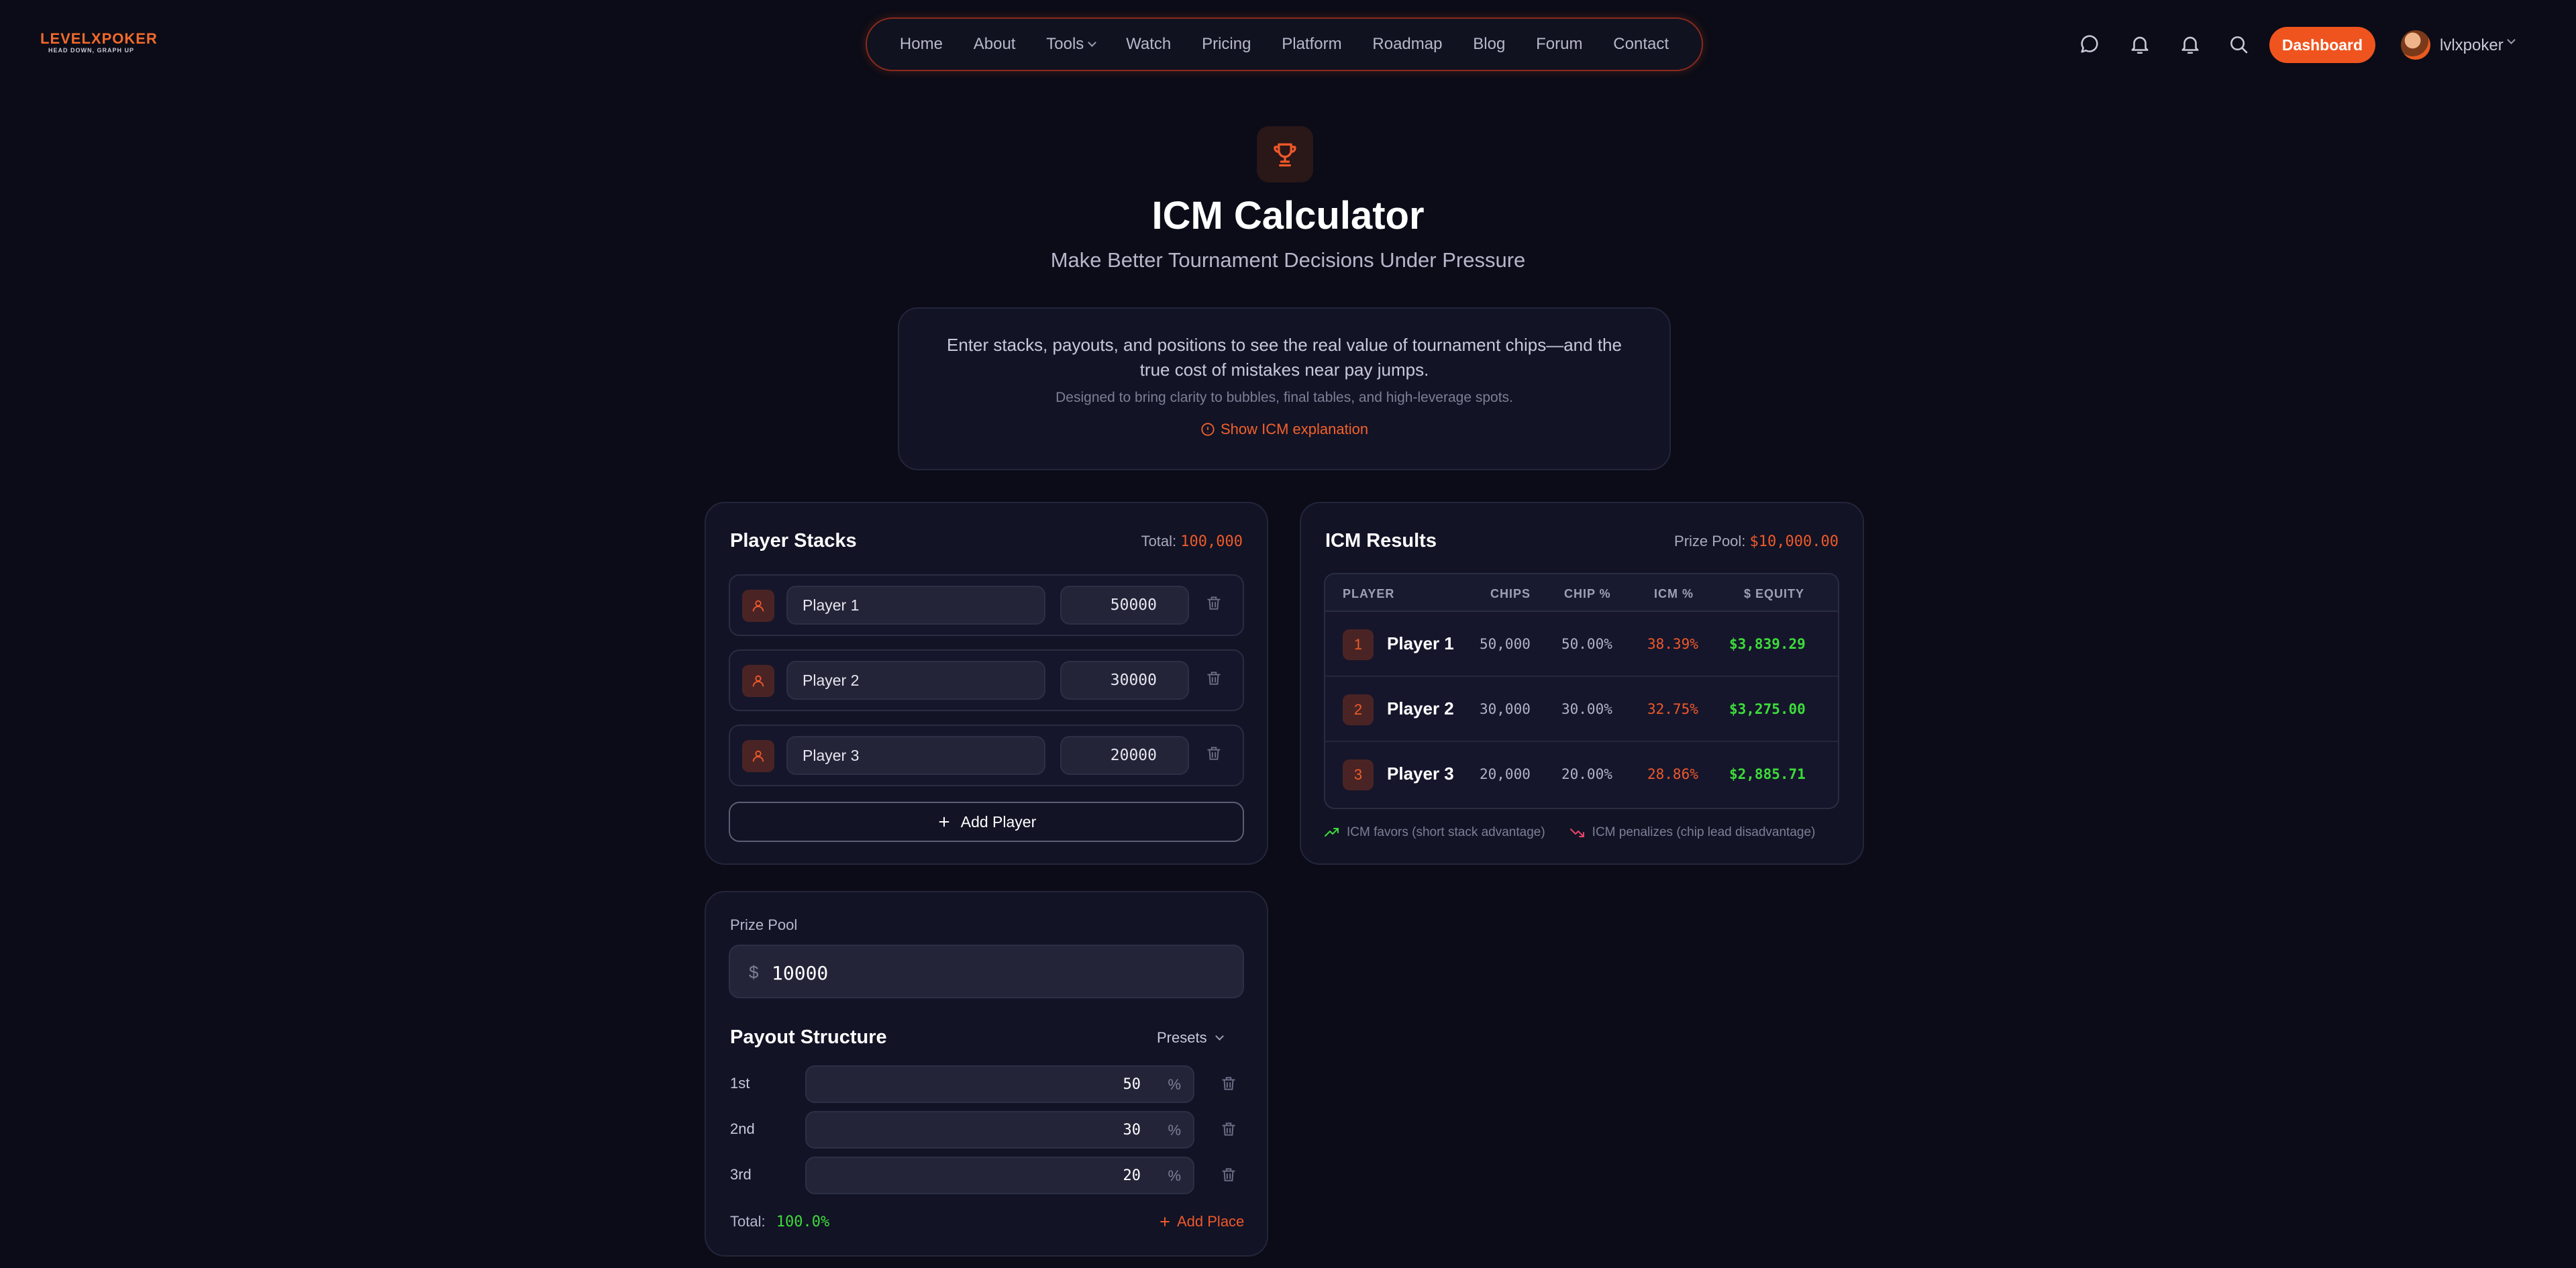 The height and width of the screenshot is (1268, 2576). What do you see at coordinates (1505, 709) in the screenshot?
I see `chips-value: 30,000` at bounding box center [1505, 709].